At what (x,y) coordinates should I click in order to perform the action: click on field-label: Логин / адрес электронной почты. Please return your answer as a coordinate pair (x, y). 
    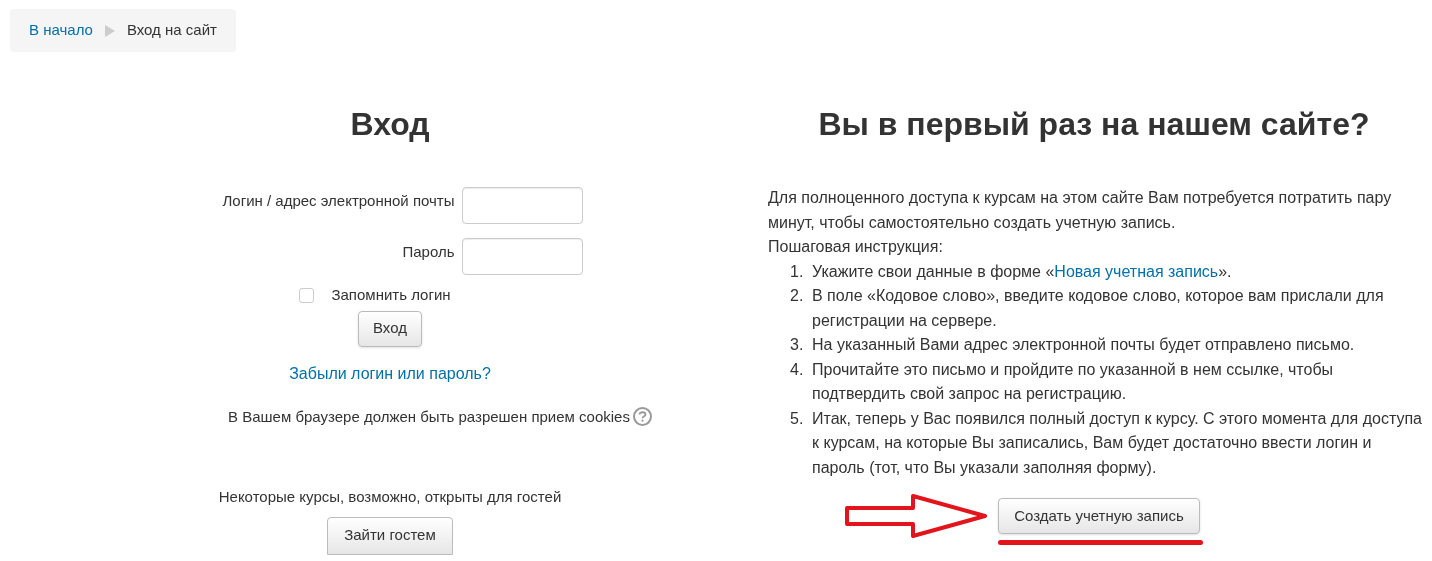
    Looking at the image, I should click on (338, 201).